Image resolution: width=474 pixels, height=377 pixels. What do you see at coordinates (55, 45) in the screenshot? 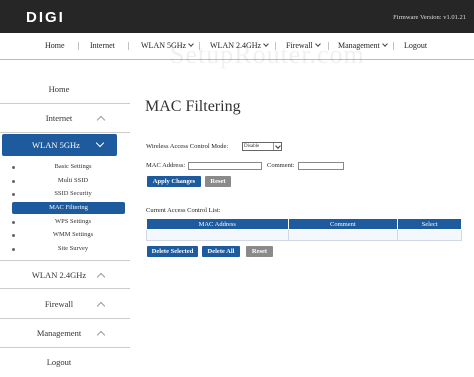
I see `topnav-home: Home` at bounding box center [55, 45].